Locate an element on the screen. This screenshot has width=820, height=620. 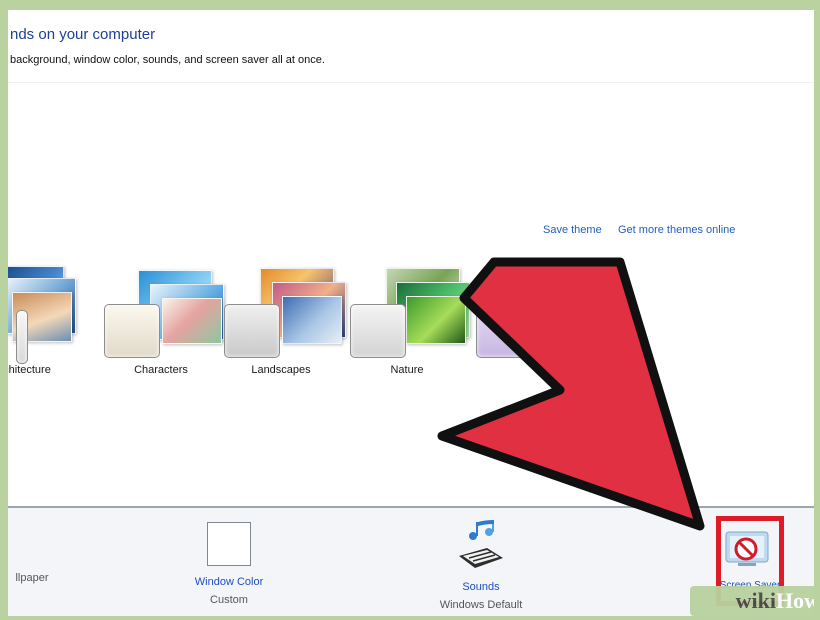
window-color-item: Window Color Custom is located at coordinates (229, 562).